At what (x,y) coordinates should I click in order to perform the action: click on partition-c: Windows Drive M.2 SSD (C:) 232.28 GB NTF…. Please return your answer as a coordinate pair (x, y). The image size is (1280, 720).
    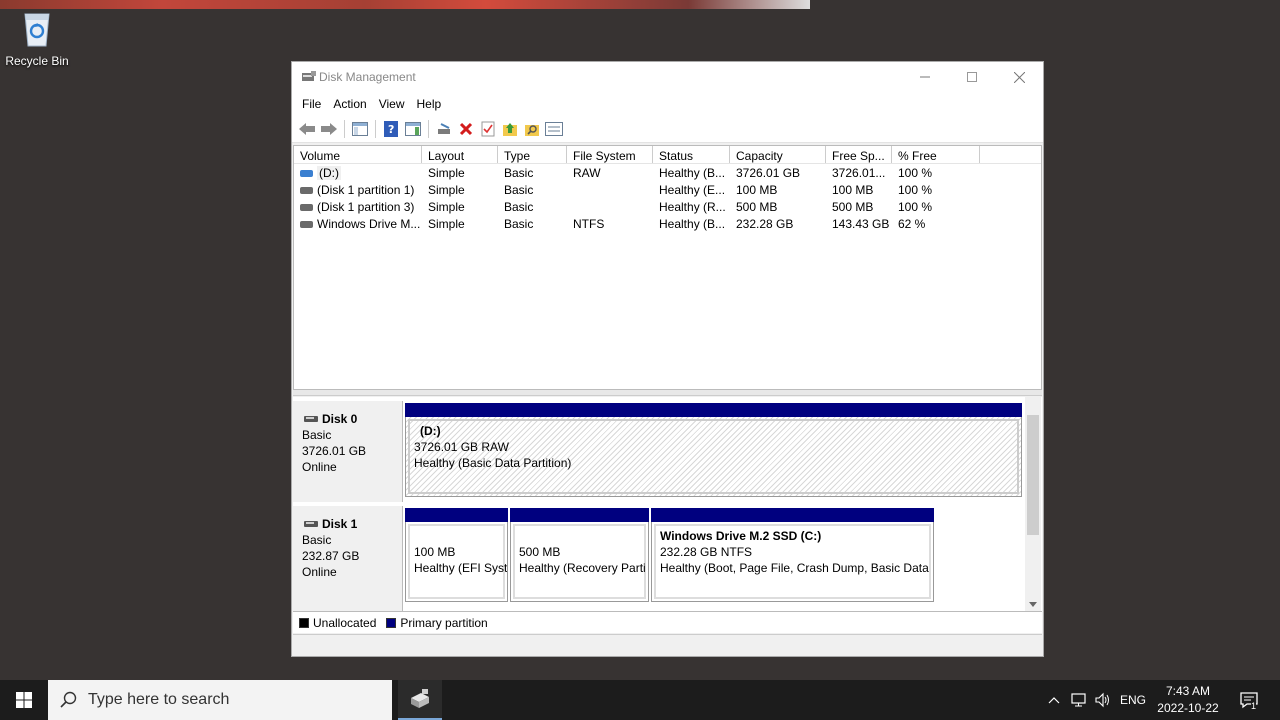
    Looking at the image, I should click on (792, 555).